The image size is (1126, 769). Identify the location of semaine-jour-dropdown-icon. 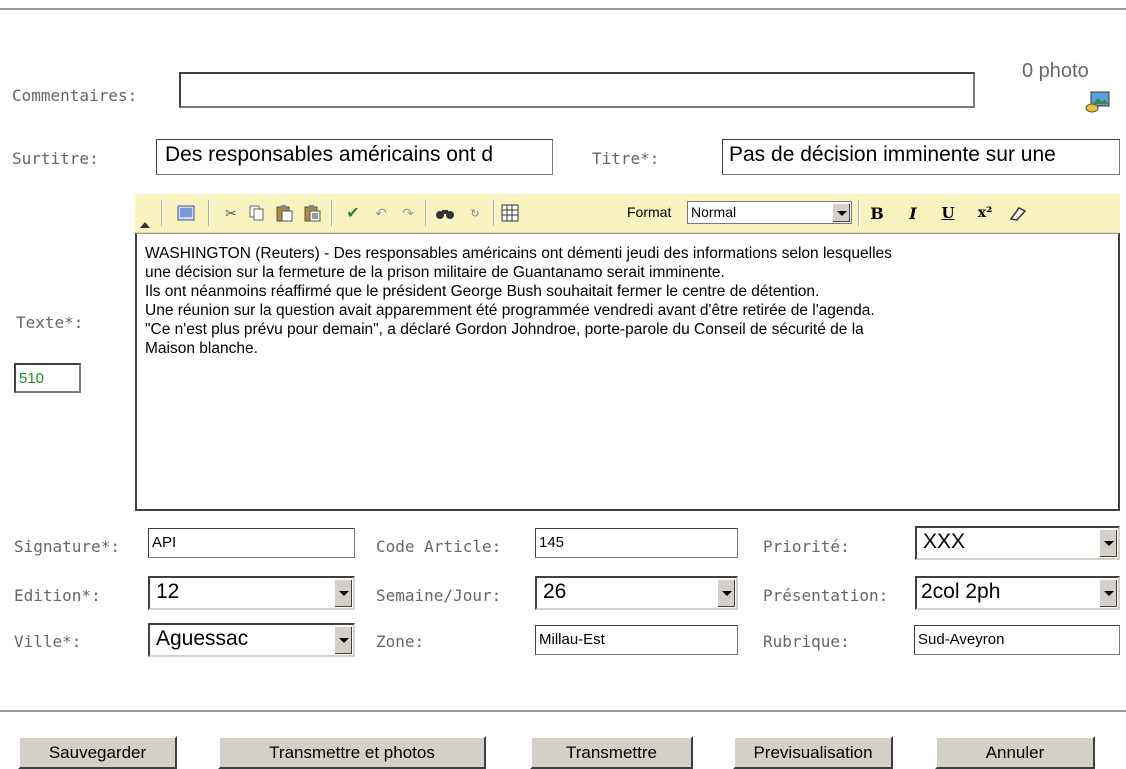
(726, 593).